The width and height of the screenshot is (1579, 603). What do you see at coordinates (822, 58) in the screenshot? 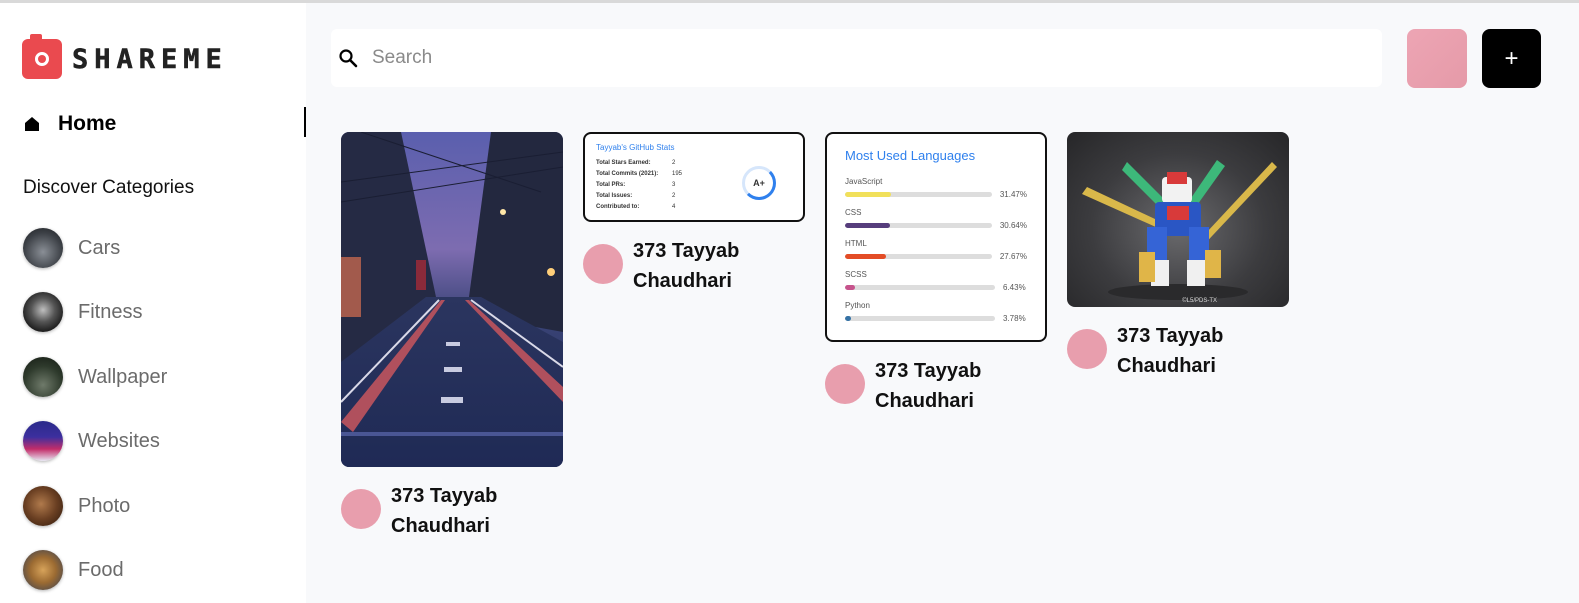
I see `search-input` at bounding box center [822, 58].